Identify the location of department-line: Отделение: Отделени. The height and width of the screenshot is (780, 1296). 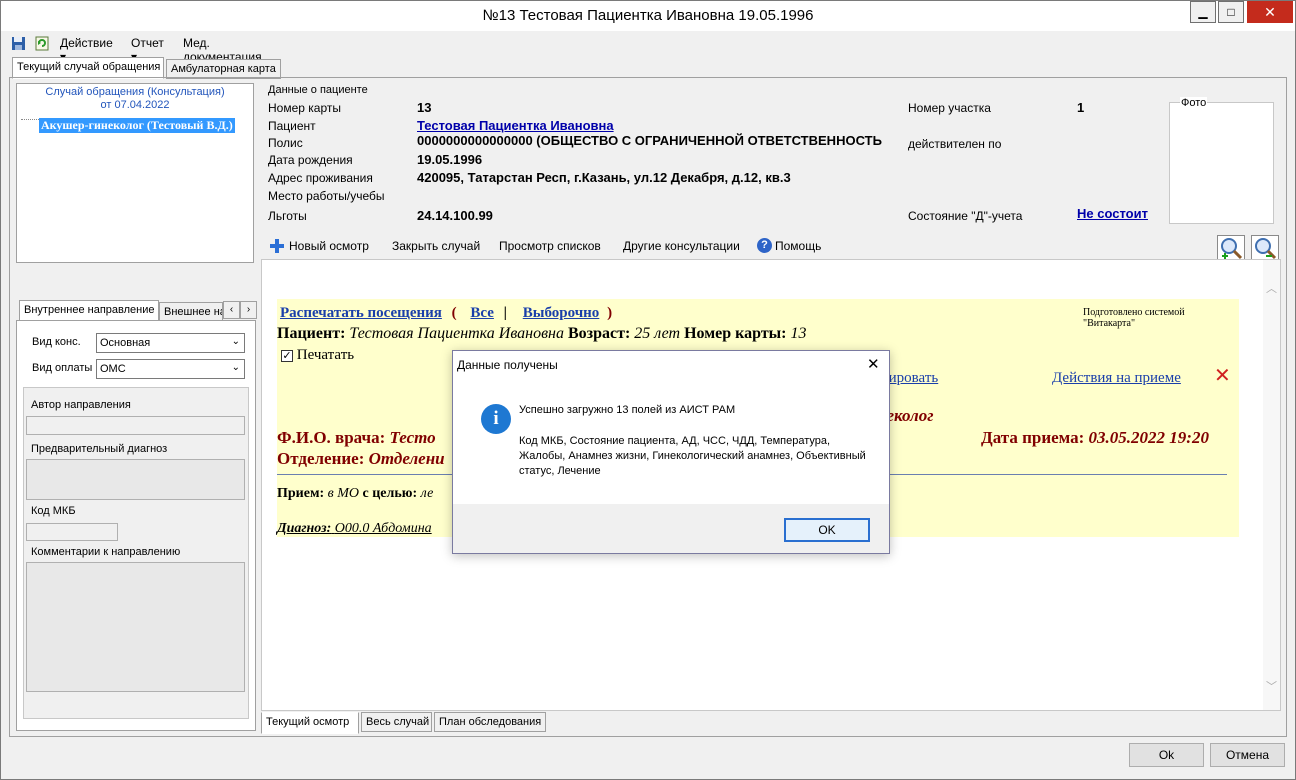
(361, 458).